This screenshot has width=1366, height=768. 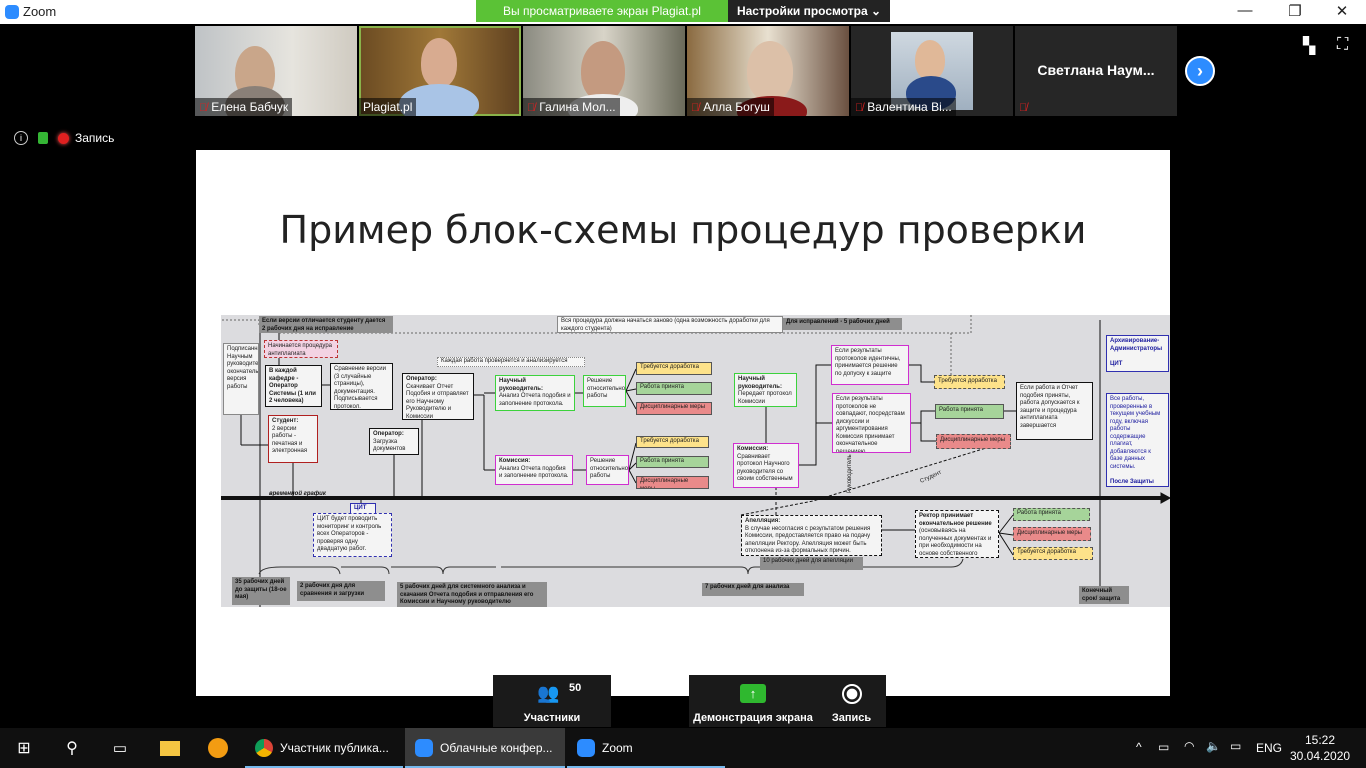 I want to click on operator-upload-box: Оператор: Загрузка документов, so click(x=394, y=441).